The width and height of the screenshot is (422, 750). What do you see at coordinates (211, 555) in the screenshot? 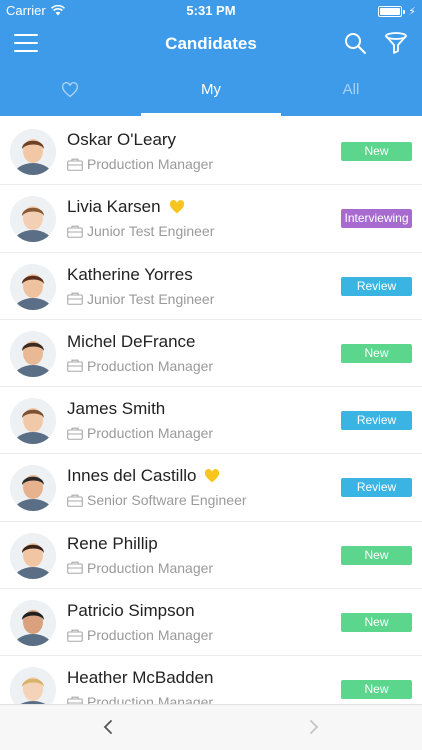
I see `candidate-row: Rene Phillip Production Manager New` at bounding box center [211, 555].